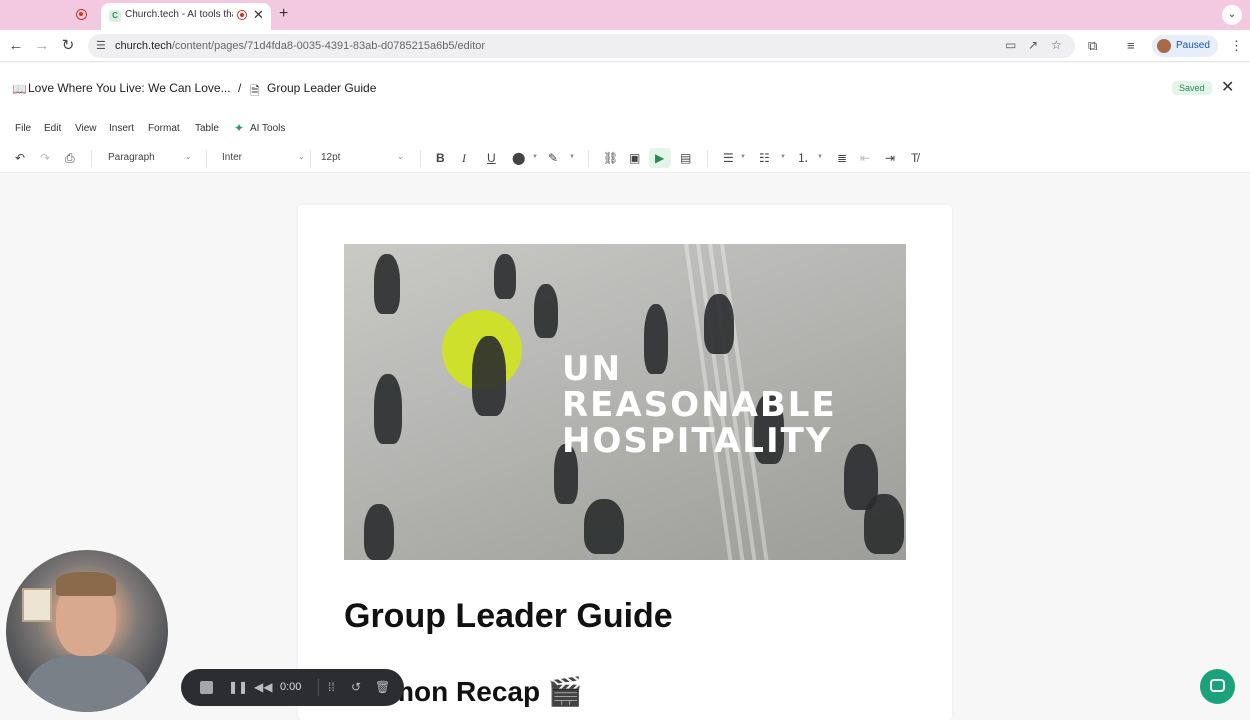  What do you see at coordinates (1131, 45) in the screenshot?
I see `media-controls-icon: ≡` at bounding box center [1131, 45].